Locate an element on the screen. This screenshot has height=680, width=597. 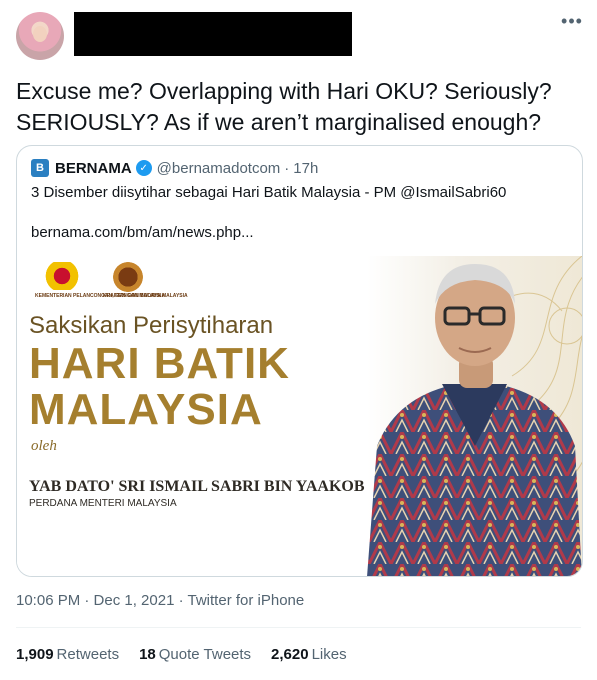
image-title-line1: HARI BATIK is located at coordinates (159, 363).